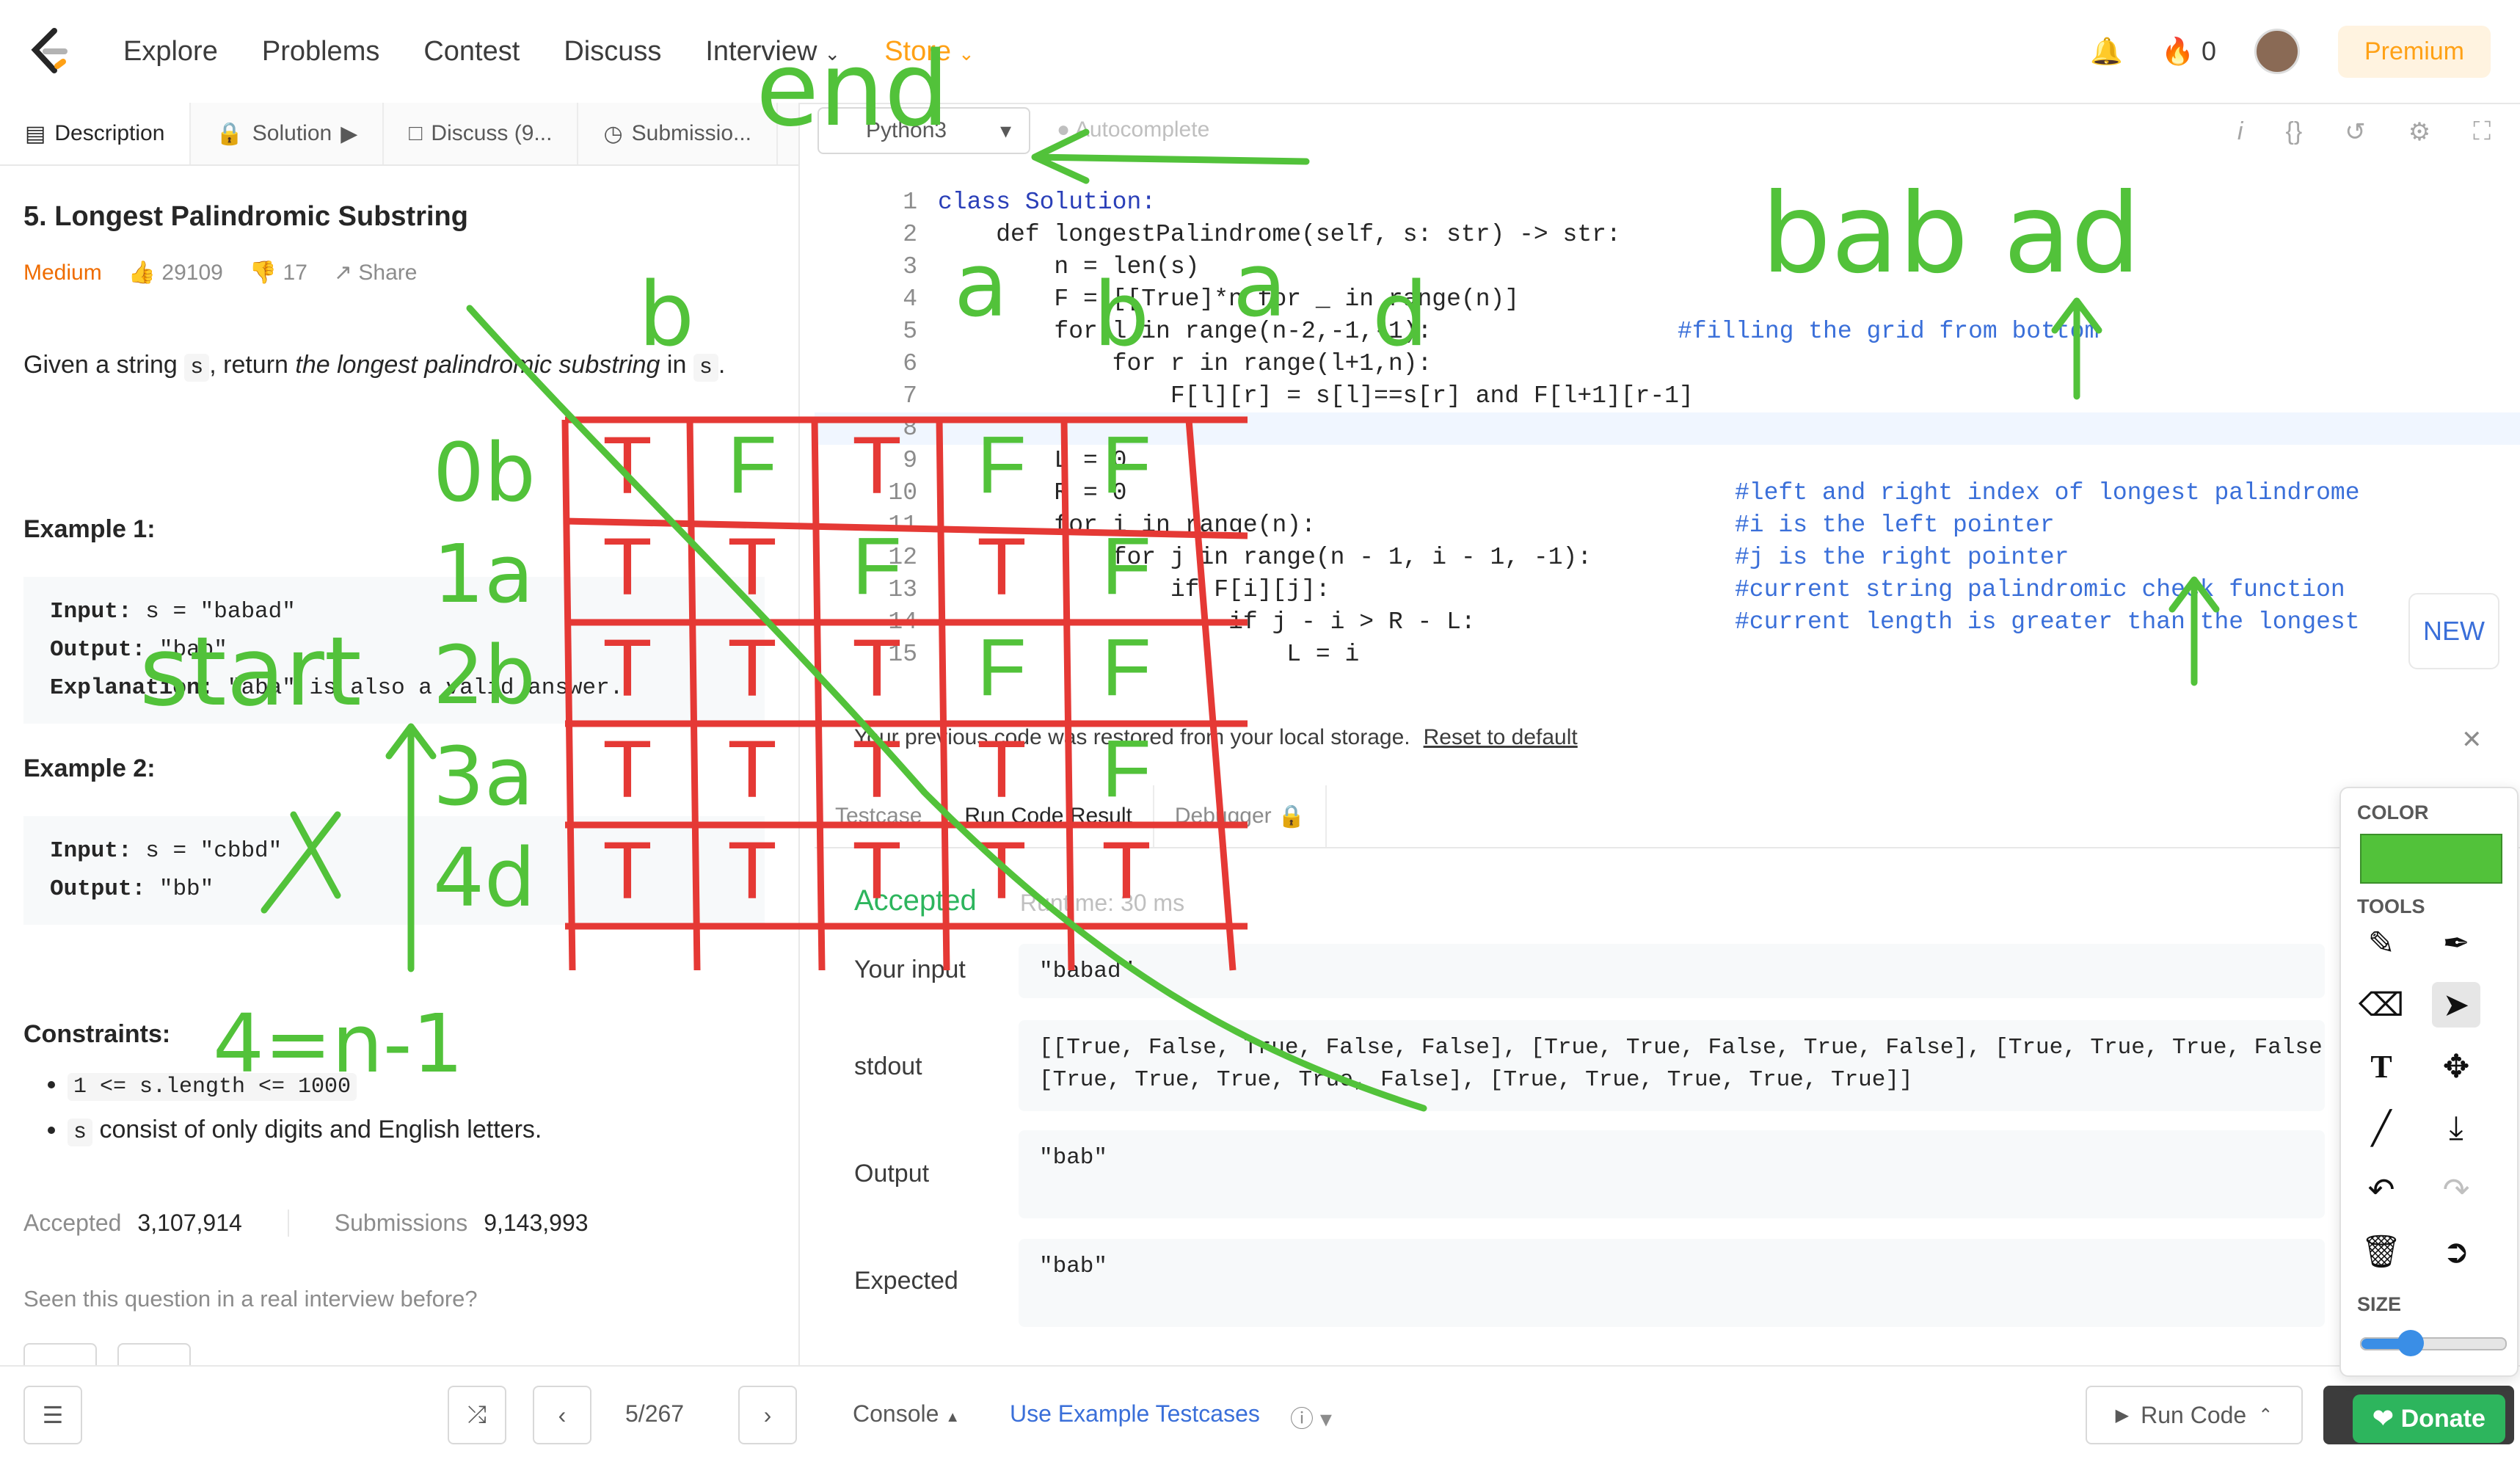  Describe the element at coordinates (910, 969) in the screenshot. I see `input-label: Your input` at that location.